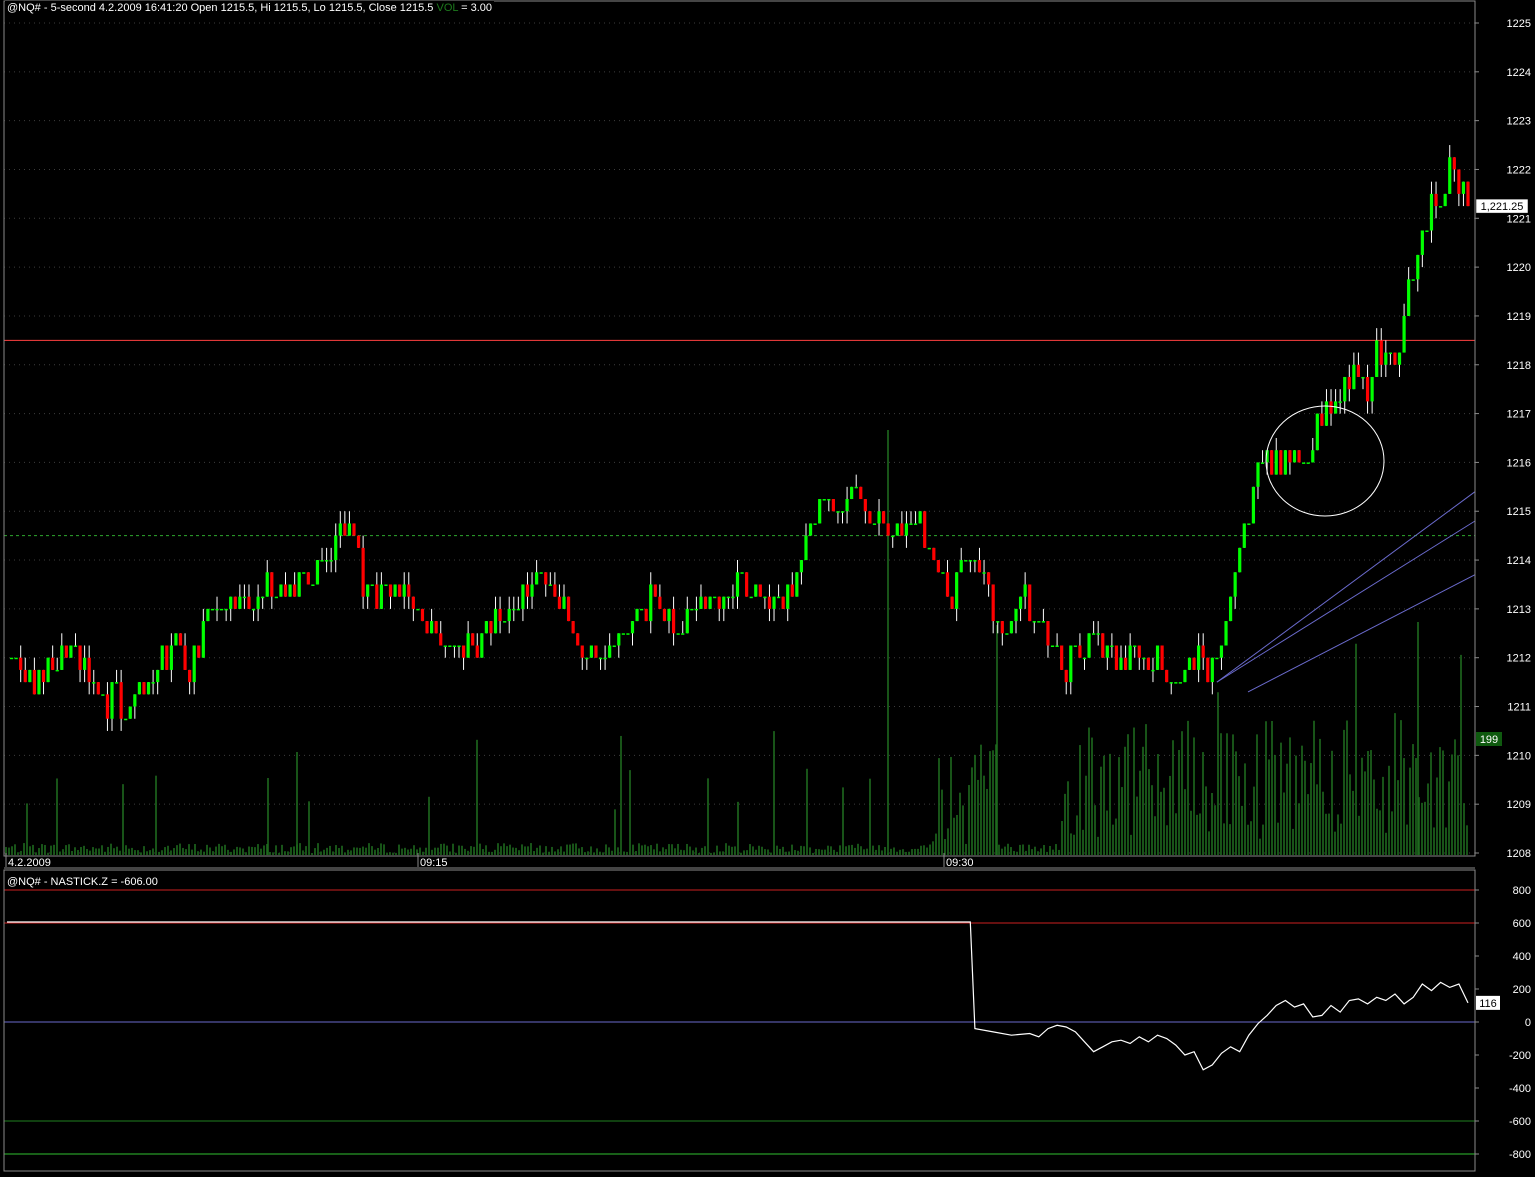 This screenshot has height=1177, width=1535. Describe the element at coordinates (1519, 854) in the screenshot. I see `price-axis-label: 1208` at that location.